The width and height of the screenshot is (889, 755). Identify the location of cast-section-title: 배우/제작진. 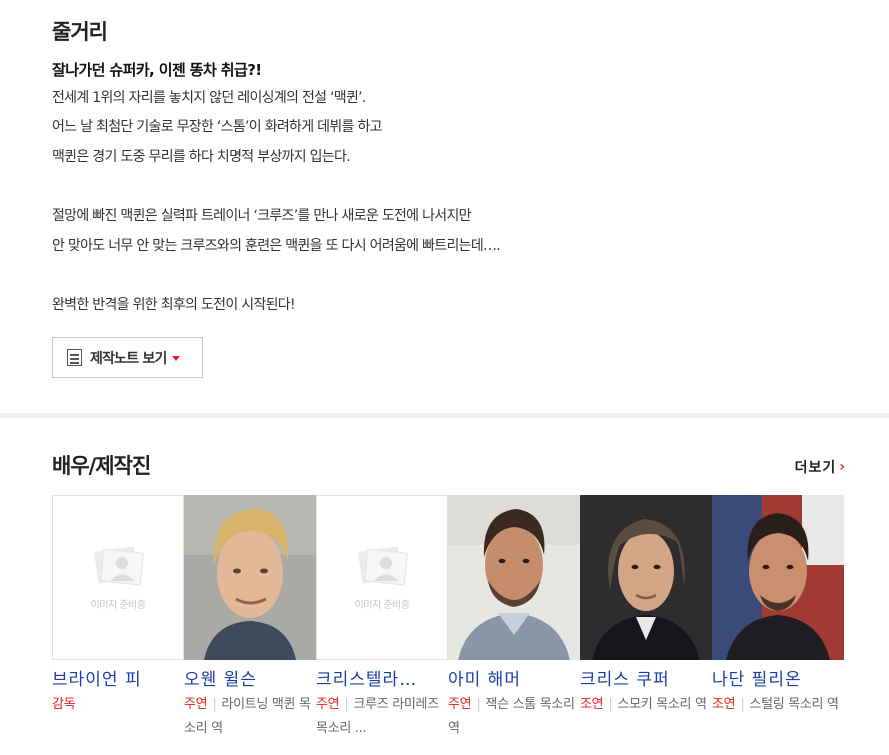
(101, 466).